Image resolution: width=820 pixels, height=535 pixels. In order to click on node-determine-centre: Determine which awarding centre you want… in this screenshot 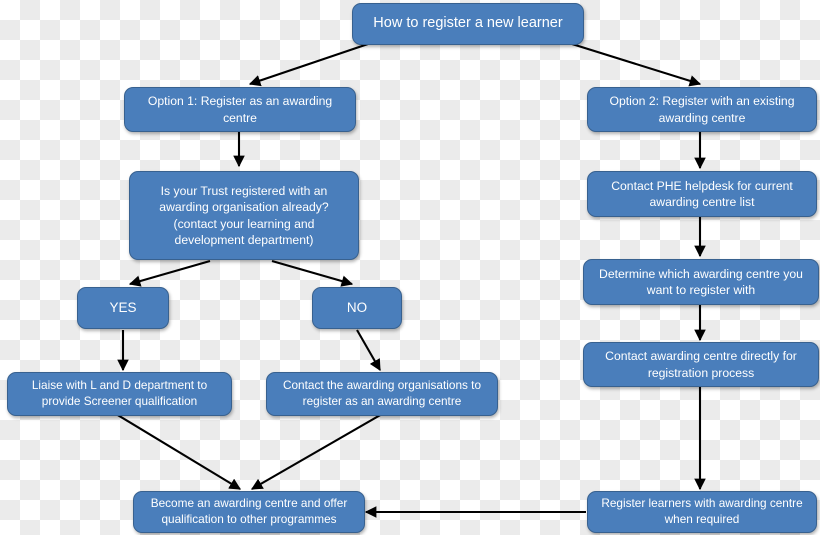, I will do `click(701, 282)`.